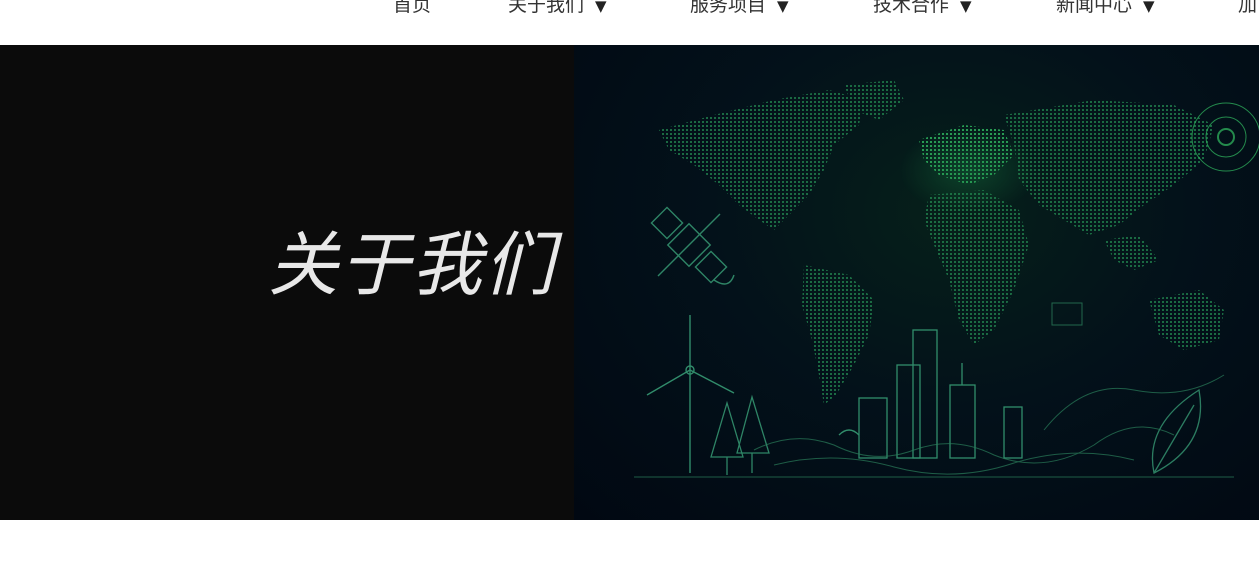  I want to click on nav-item-label: 服务项目, so click(728, 8).